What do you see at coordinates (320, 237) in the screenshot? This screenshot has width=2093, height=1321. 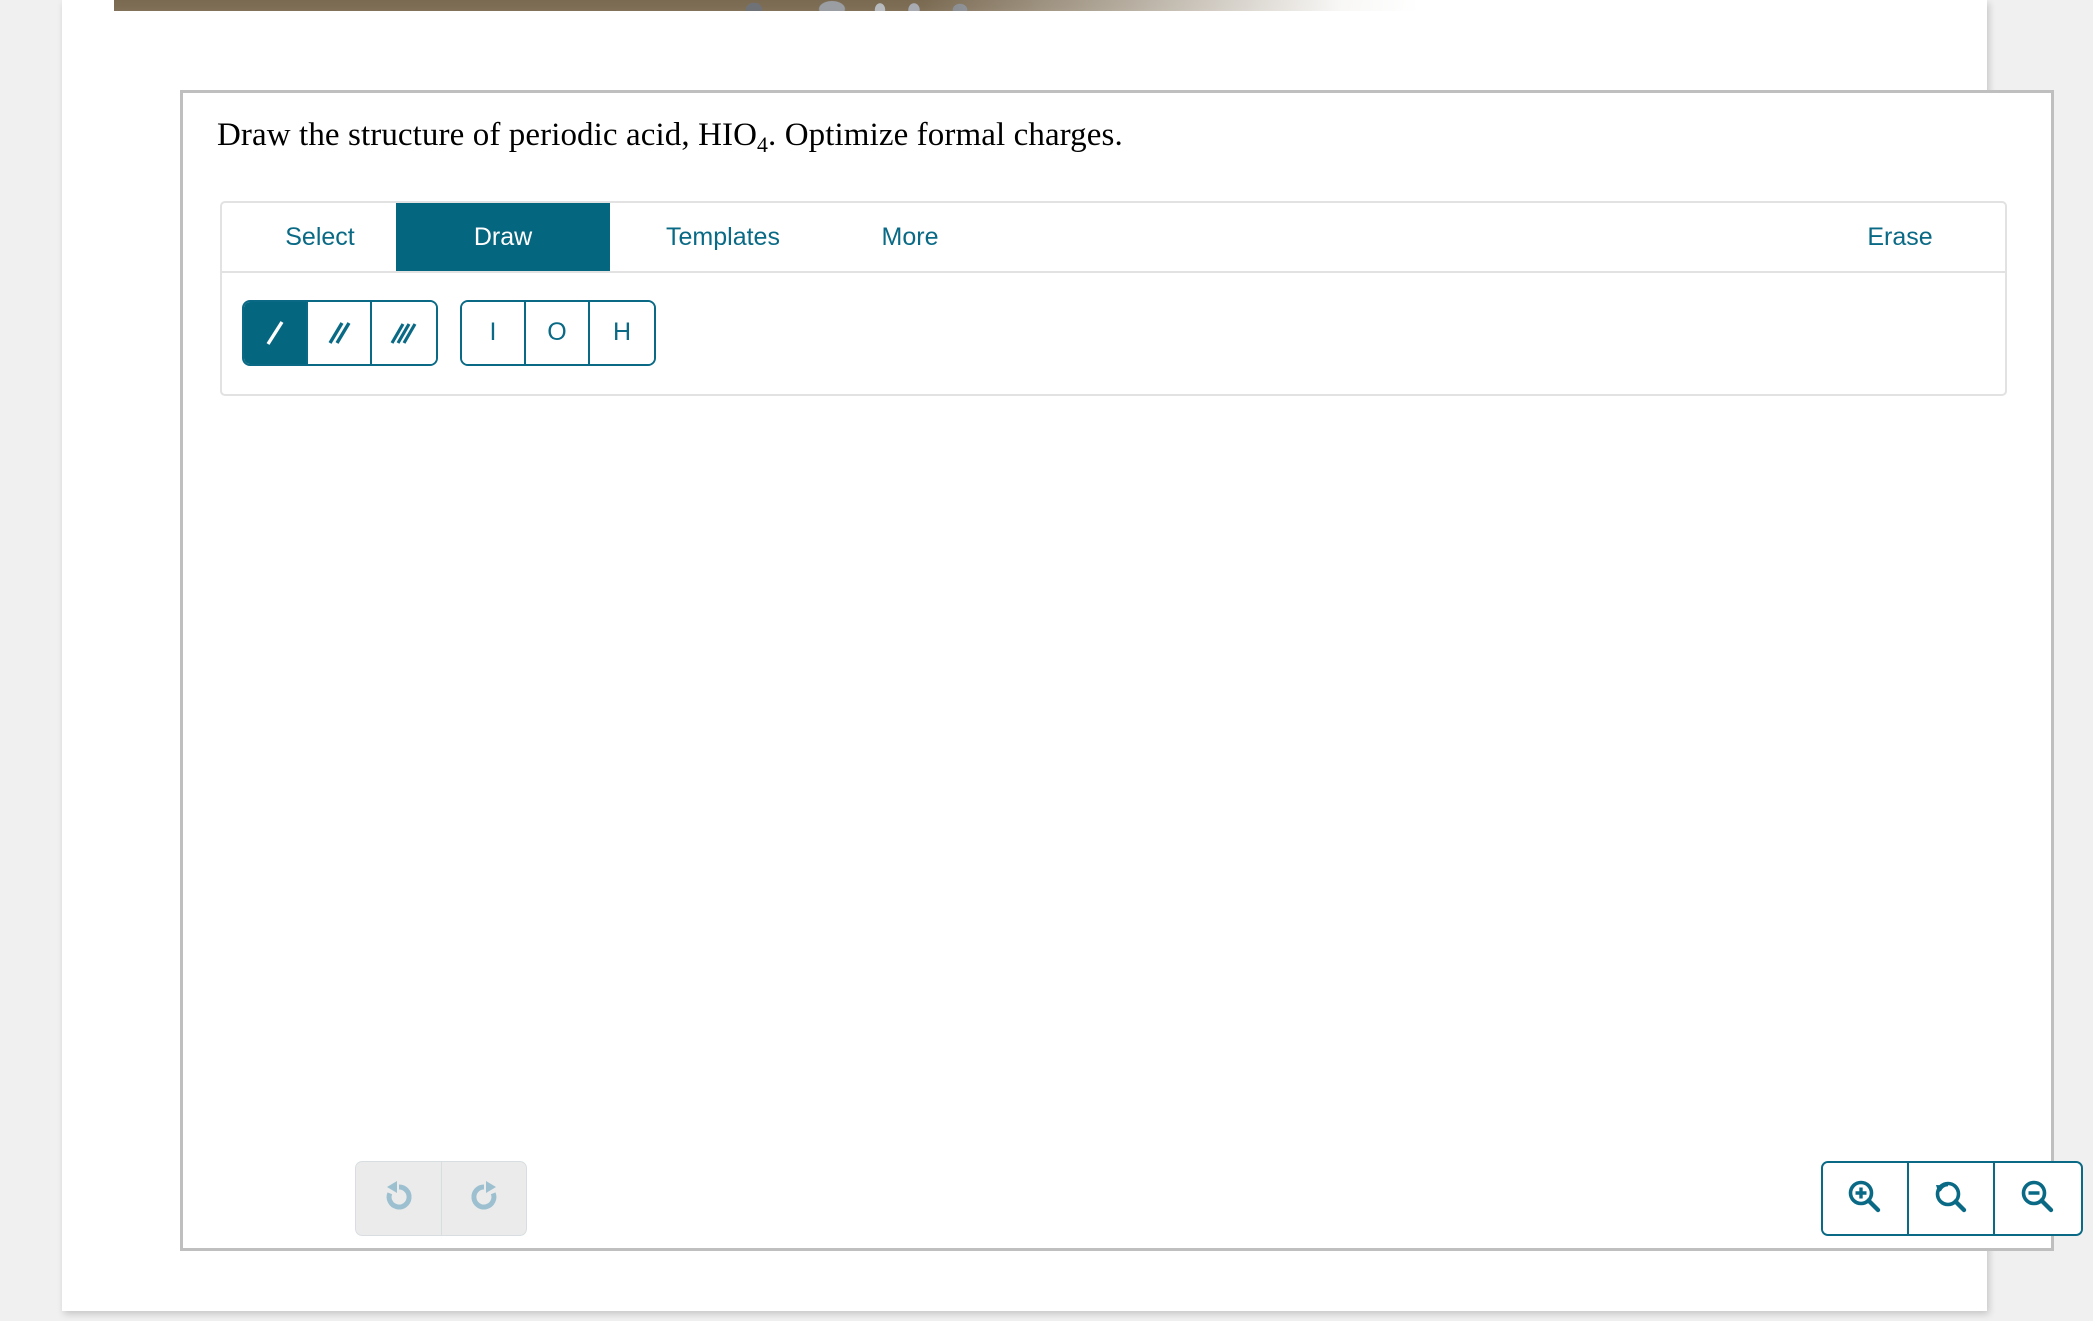 I see `tab-select: Select` at bounding box center [320, 237].